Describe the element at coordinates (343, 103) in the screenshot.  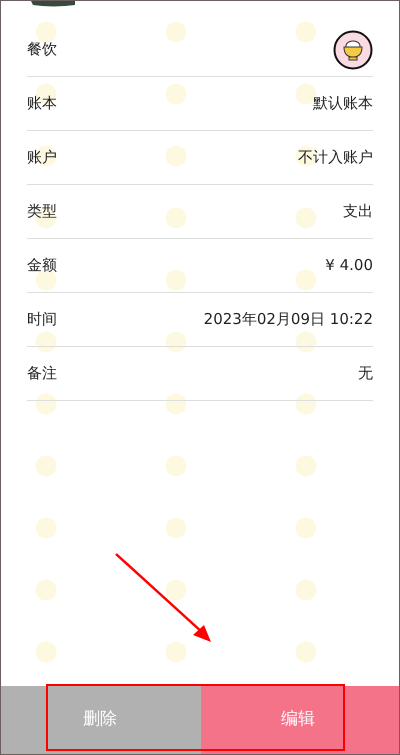
I see `field-value: 默认账本` at that location.